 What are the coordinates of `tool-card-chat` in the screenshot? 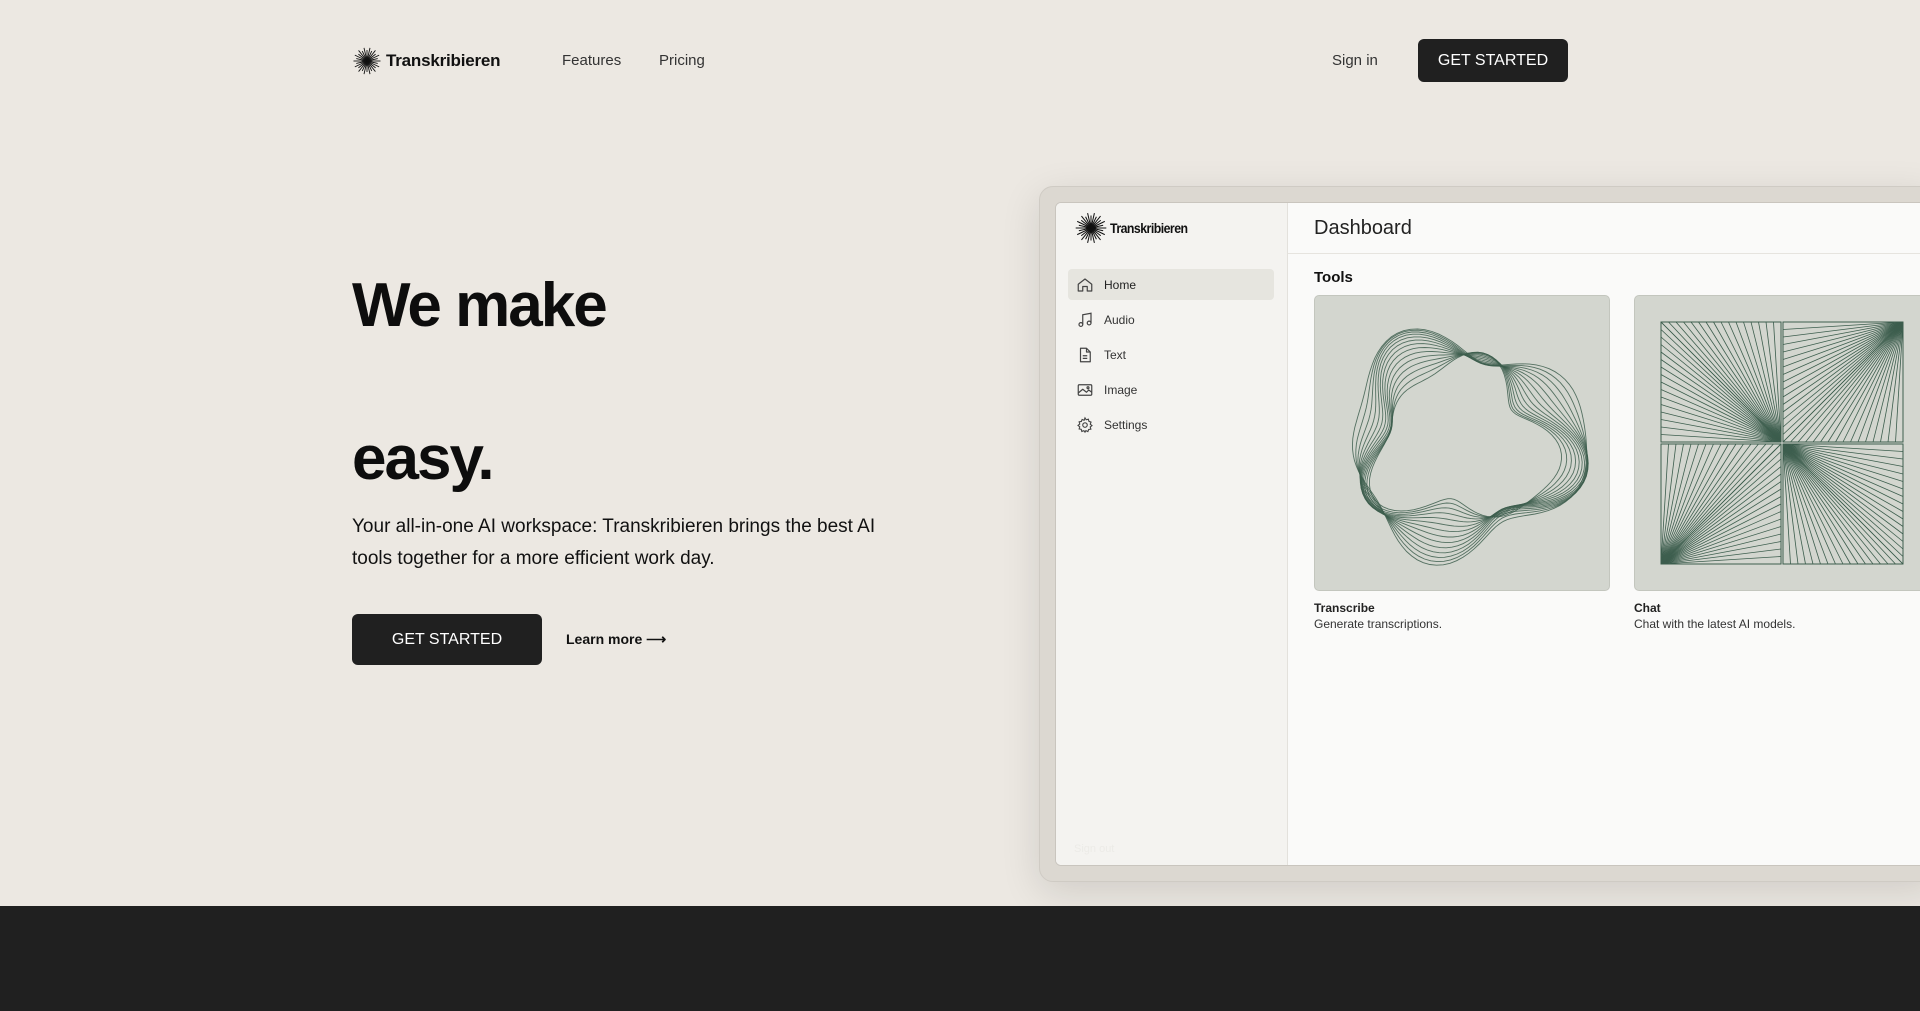 It's located at (1777, 443).